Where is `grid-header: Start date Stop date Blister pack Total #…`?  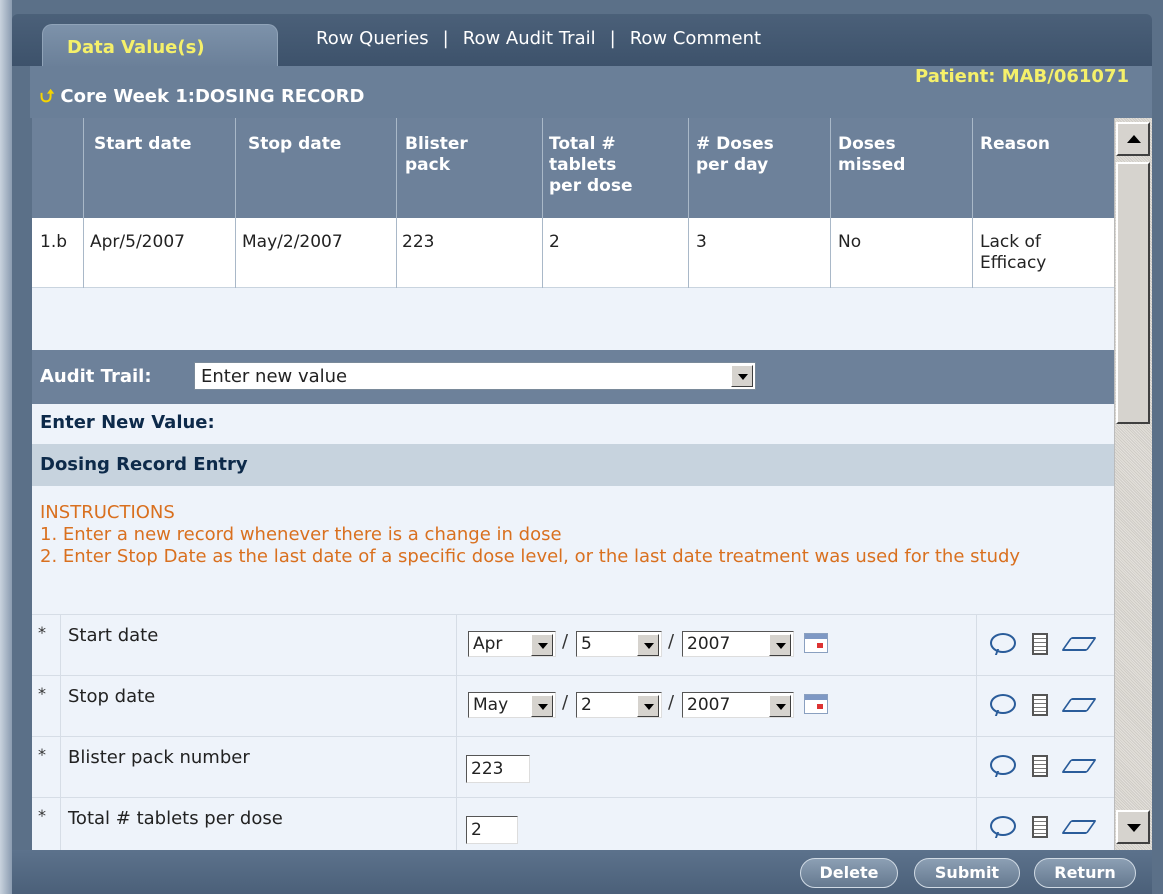 grid-header: Start date Stop date Blister pack Total #… is located at coordinates (573, 168).